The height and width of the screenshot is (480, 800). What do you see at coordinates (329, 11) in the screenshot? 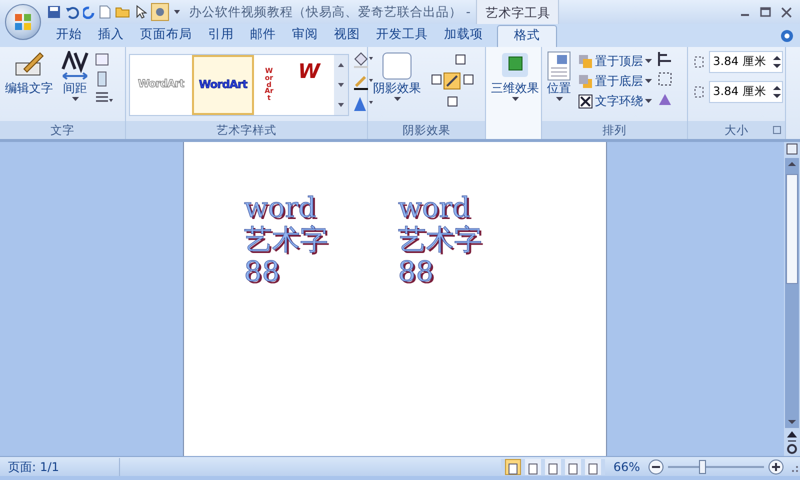
I see `window-title: 办公软件视频教程（快易高、爱奇艺联合出品） -` at bounding box center [329, 11].